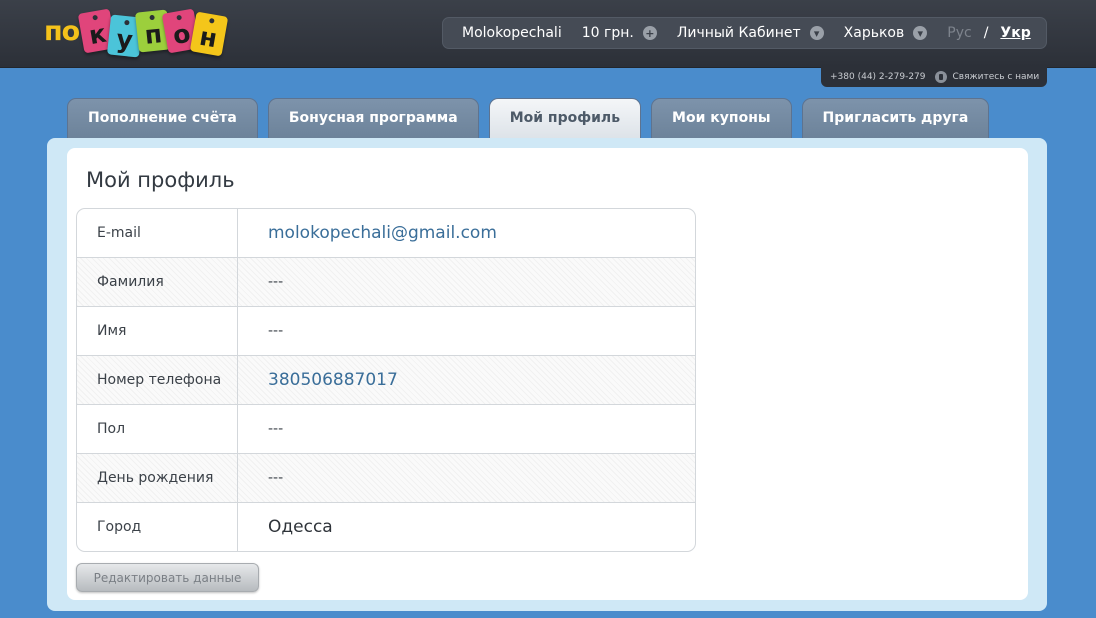 This screenshot has width=1096, height=618. Describe the element at coordinates (276, 478) in the screenshot. I see `birthday-value: ---` at that location.